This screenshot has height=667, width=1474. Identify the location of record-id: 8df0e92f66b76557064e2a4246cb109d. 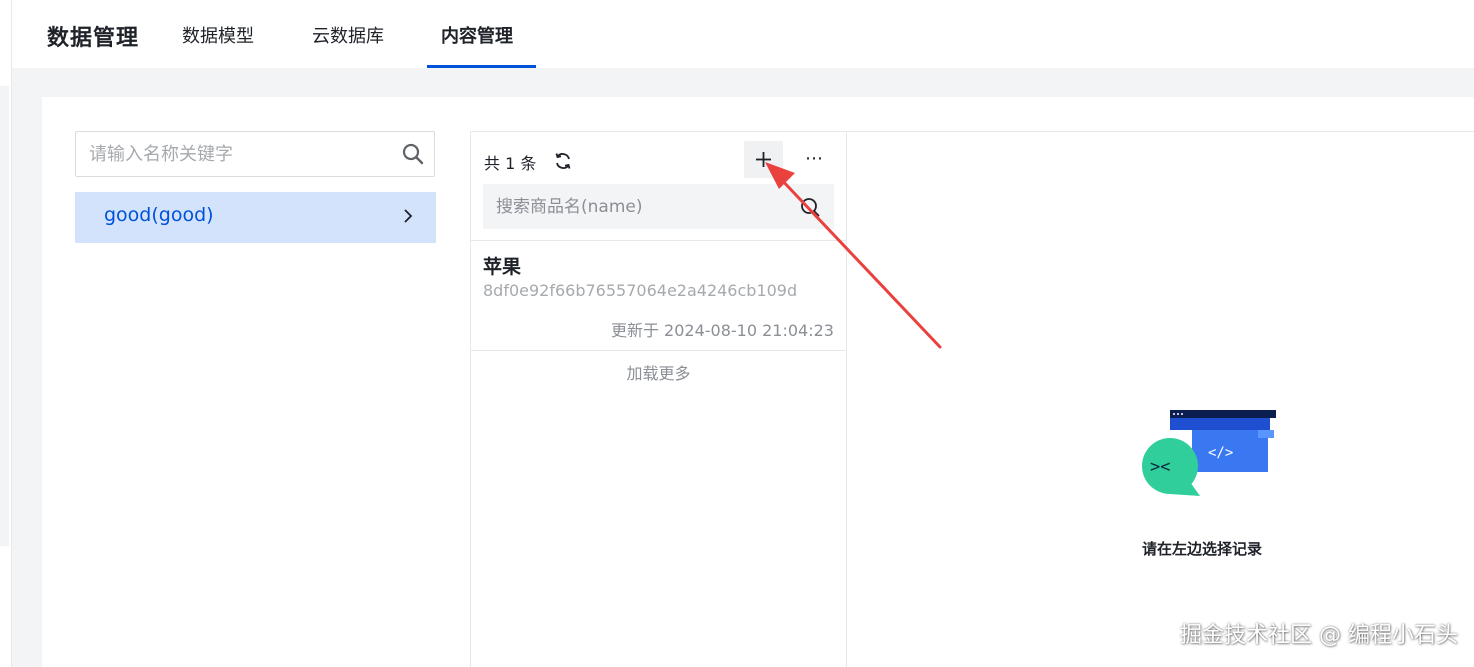
(640, 290).